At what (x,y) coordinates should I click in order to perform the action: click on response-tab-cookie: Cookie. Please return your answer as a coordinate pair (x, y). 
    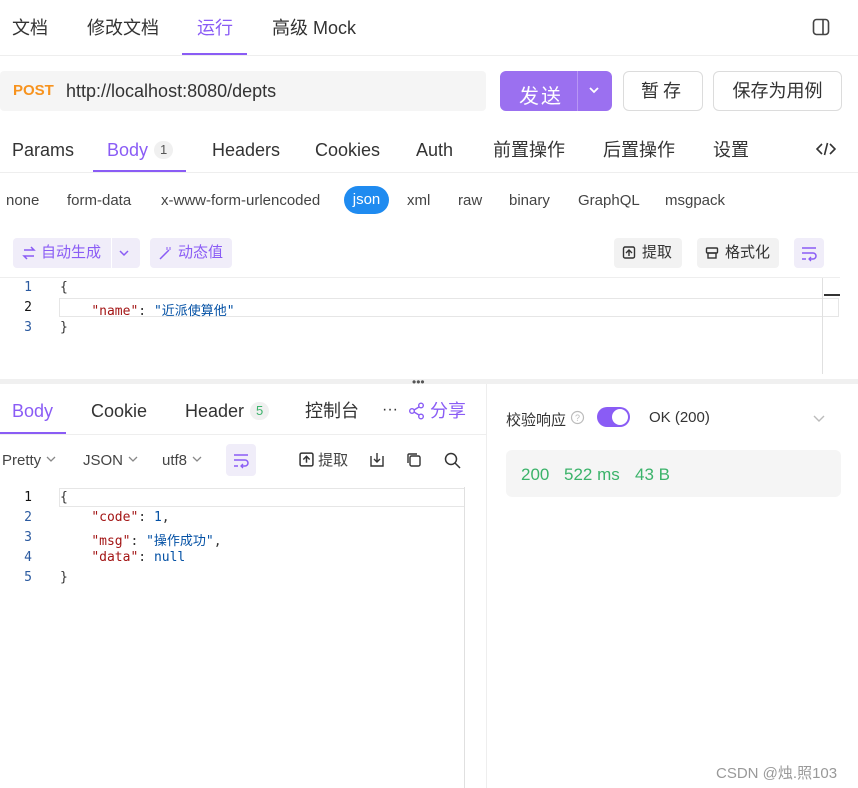
    Looking at the image, I should click on (119, 411).